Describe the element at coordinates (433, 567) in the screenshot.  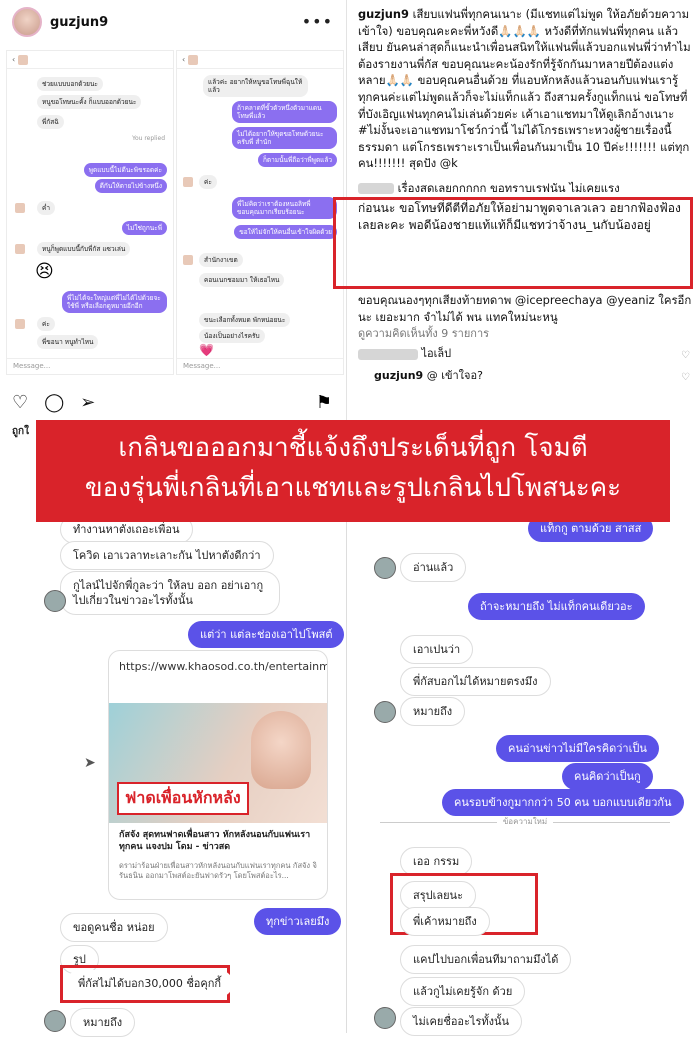
I see `message-bubble: อ่านแล้ว` at that location.